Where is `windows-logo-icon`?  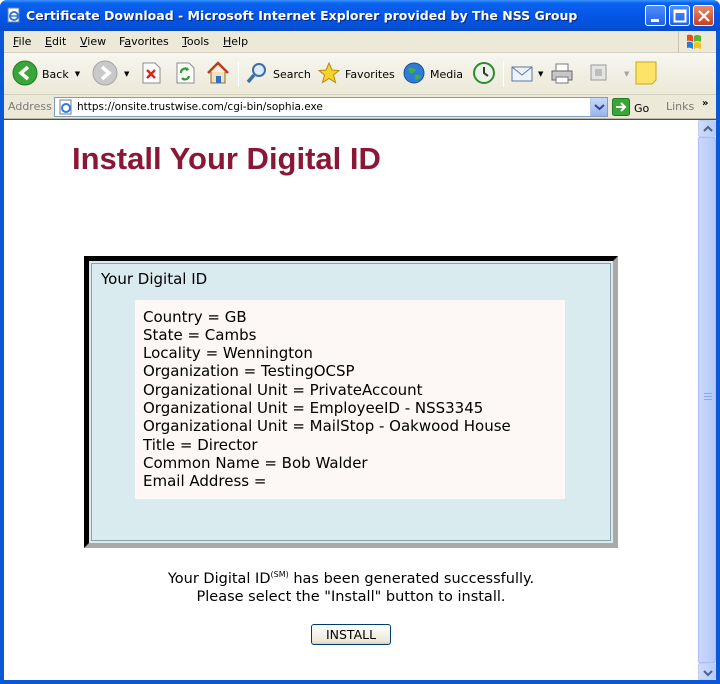 windows-logo-icon is located at coordinates (695, 42).